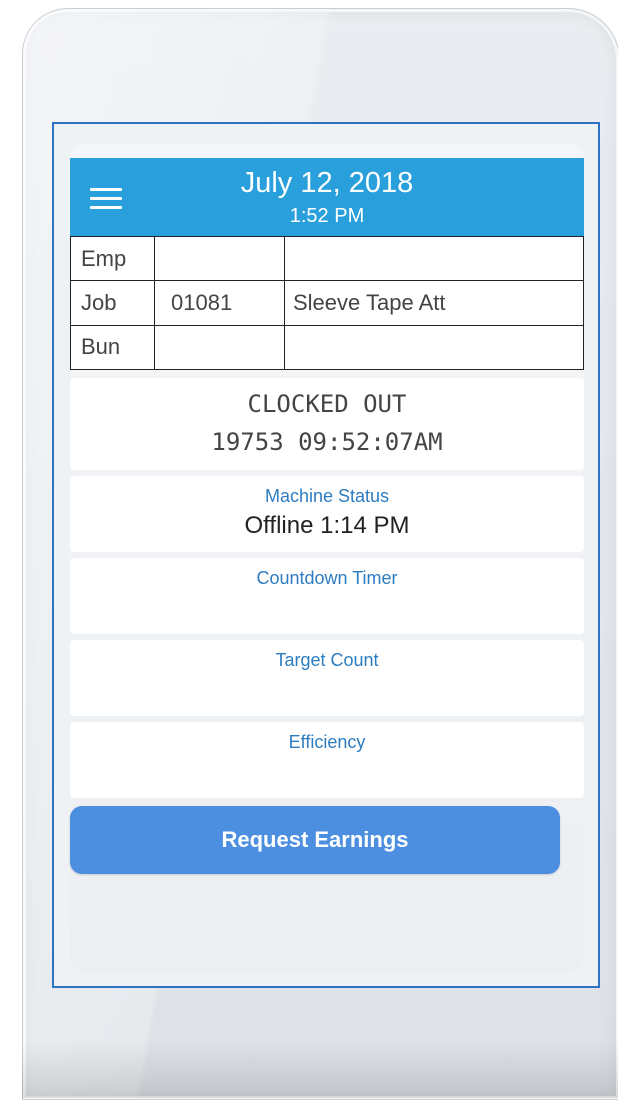 Image resolution: width=618 pixels, height=1100 pixels. I want to click on info-table: Emp Job 01081 Sleeve Tape Att Bun, so click(327, 303).